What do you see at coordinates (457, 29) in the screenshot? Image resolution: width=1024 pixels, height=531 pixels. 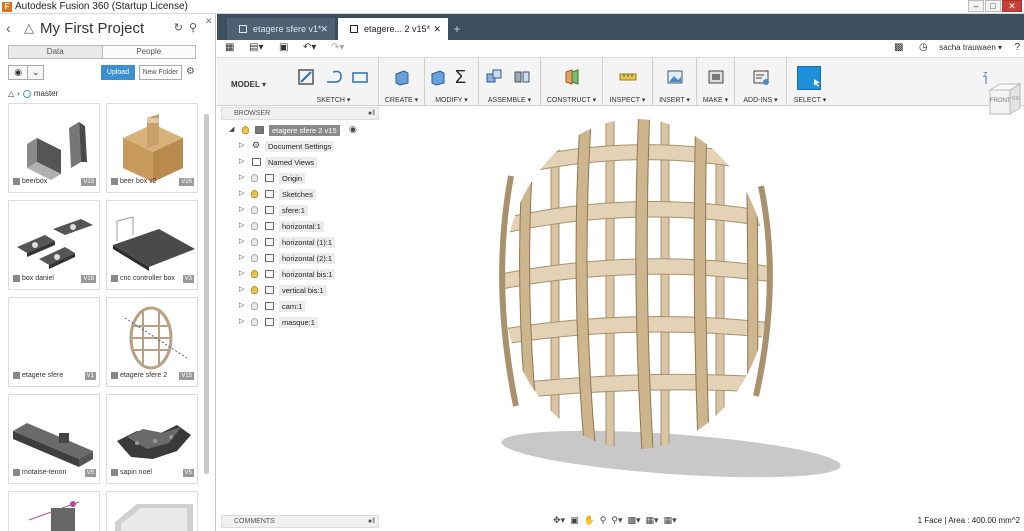 I see `new-tab-button: +` at bounding box center [457, 29].